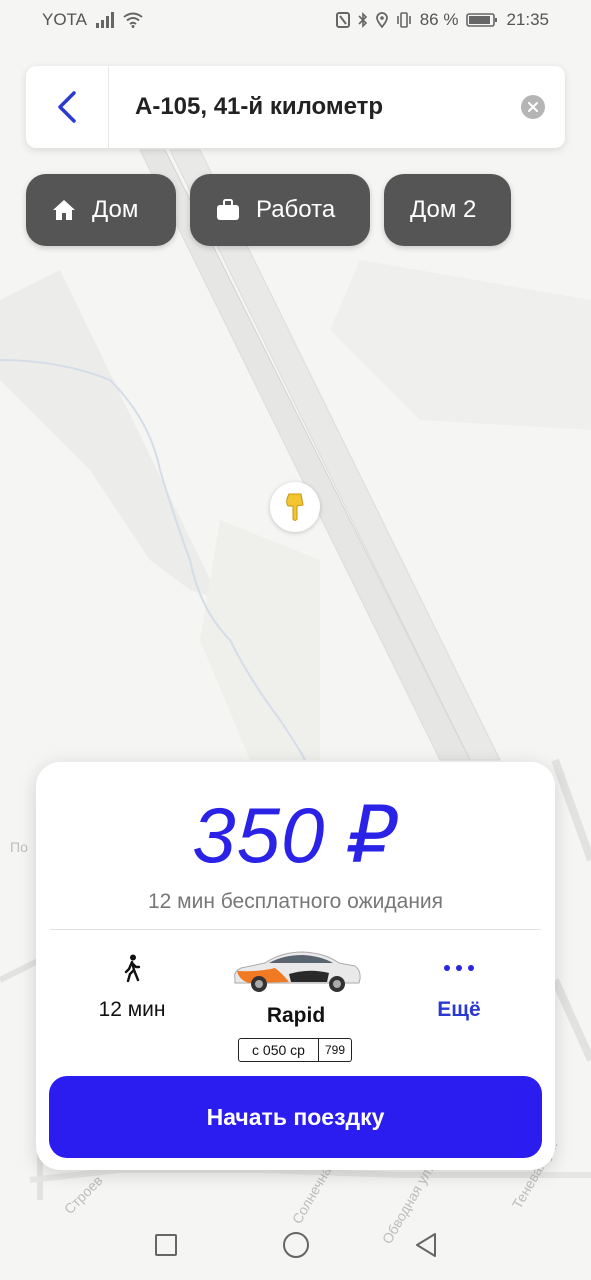 The image size is (591, 1280). I want to click on wifi-icon, so click(133, 20).